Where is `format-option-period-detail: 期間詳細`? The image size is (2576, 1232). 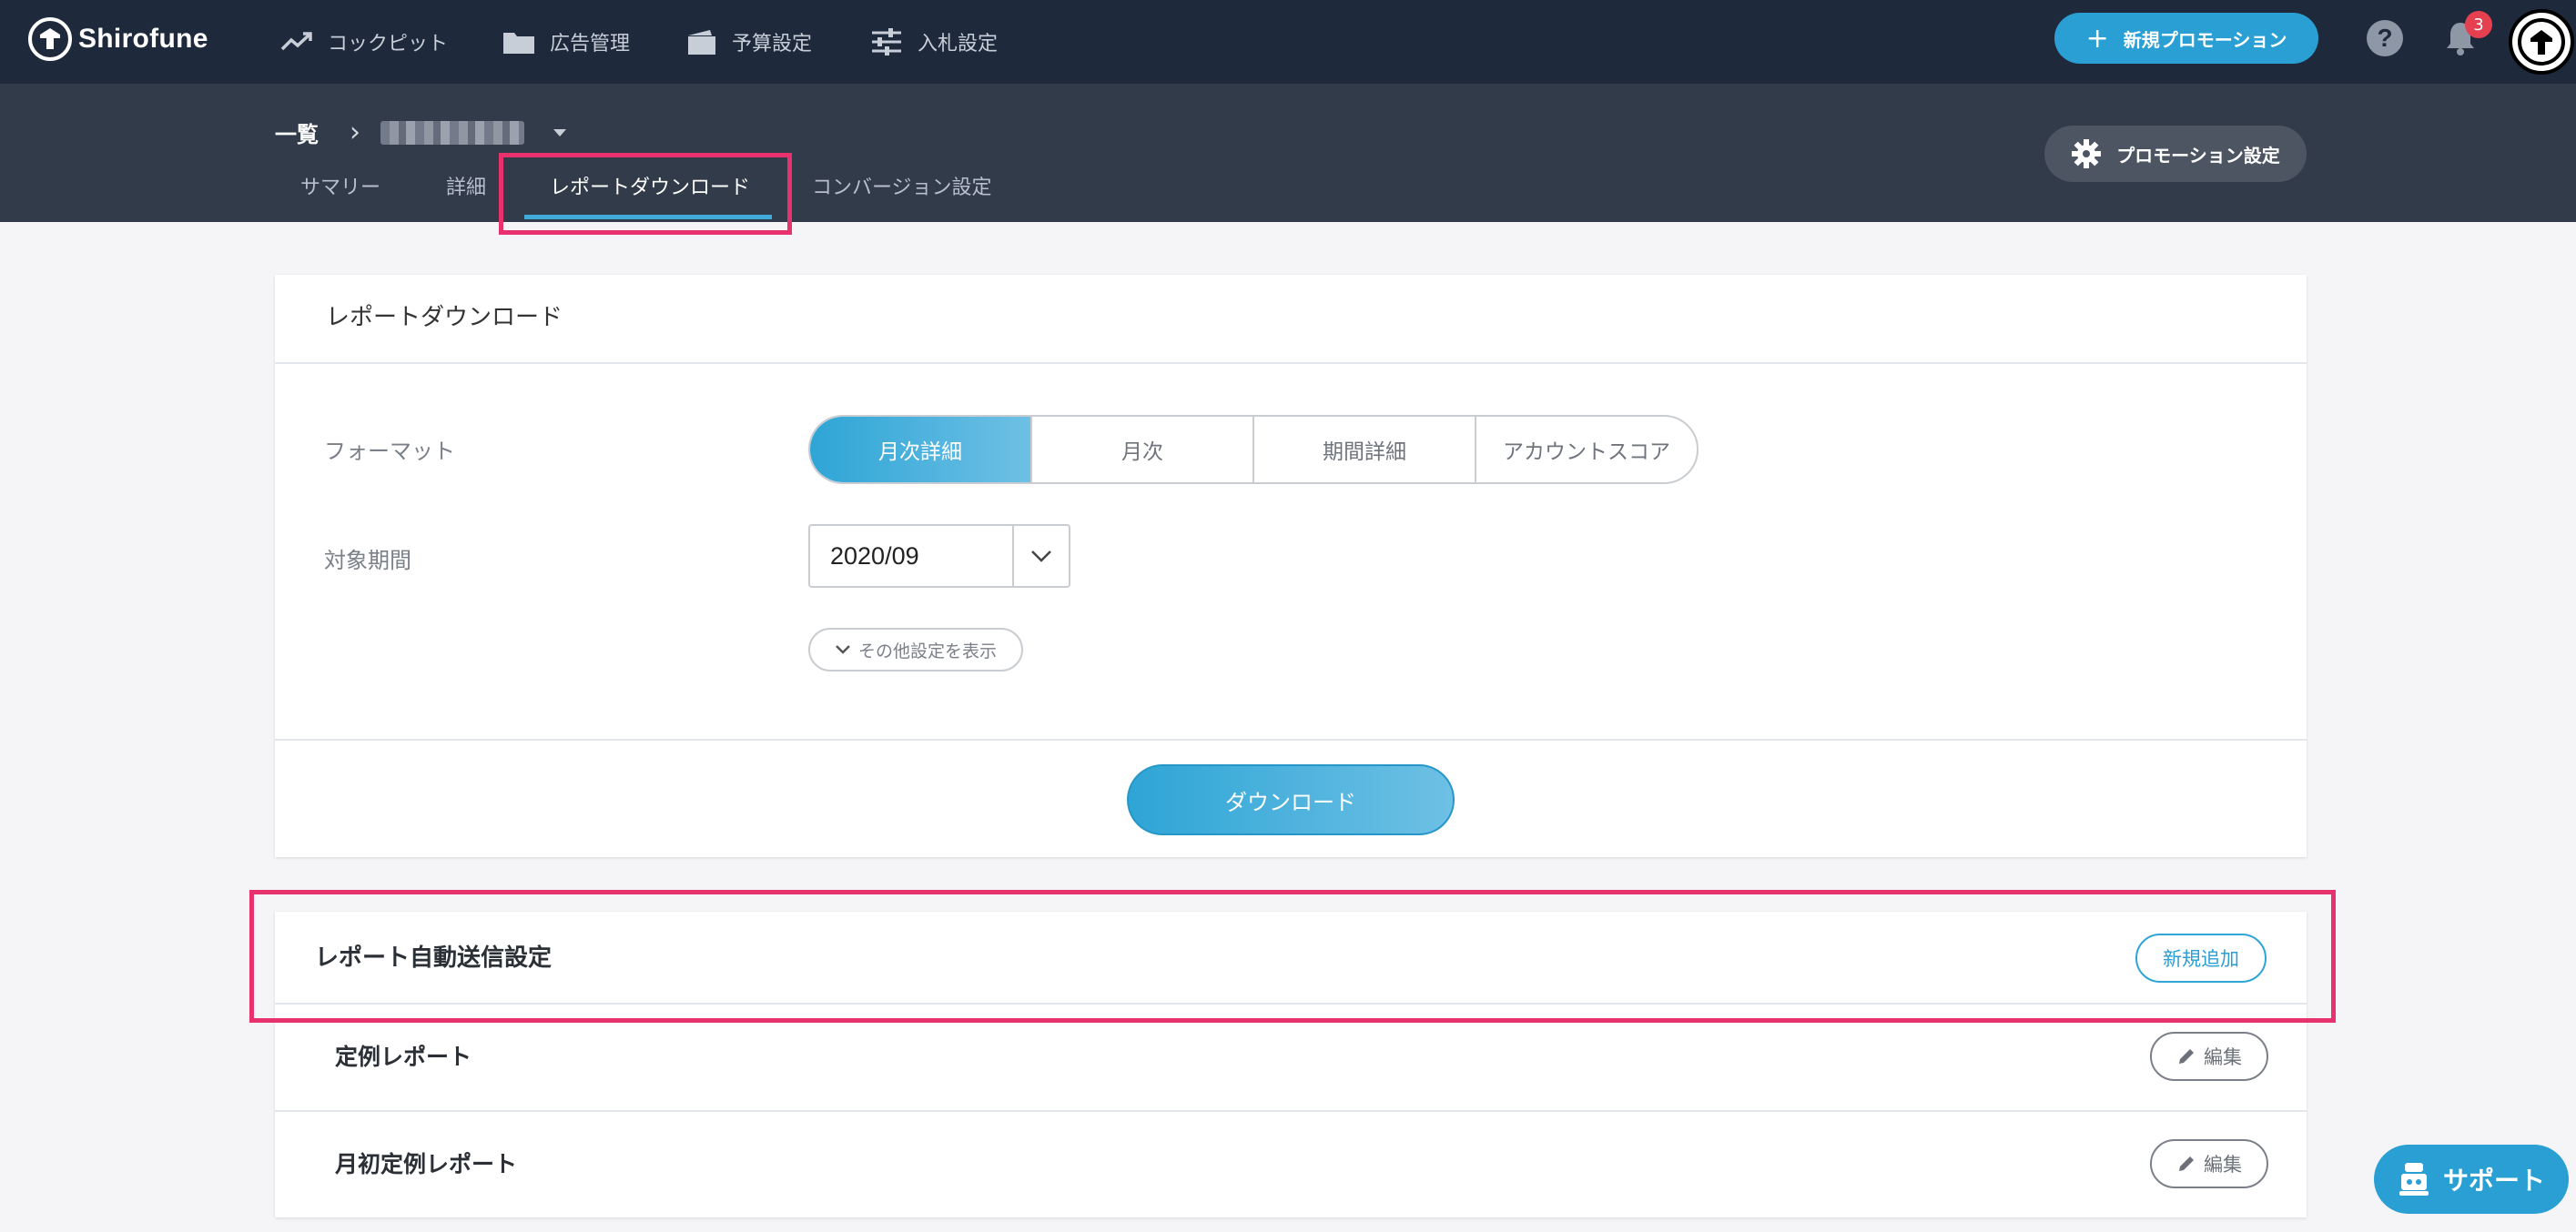 format-option-period-detail: 期間詳細 is located at coordinates (1365, 449).